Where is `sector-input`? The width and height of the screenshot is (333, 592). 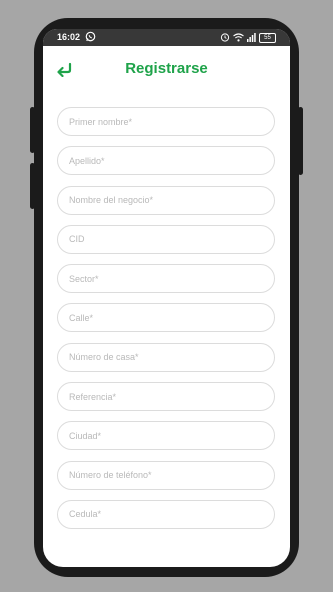
sector-input is located at coordinates (166, 279).